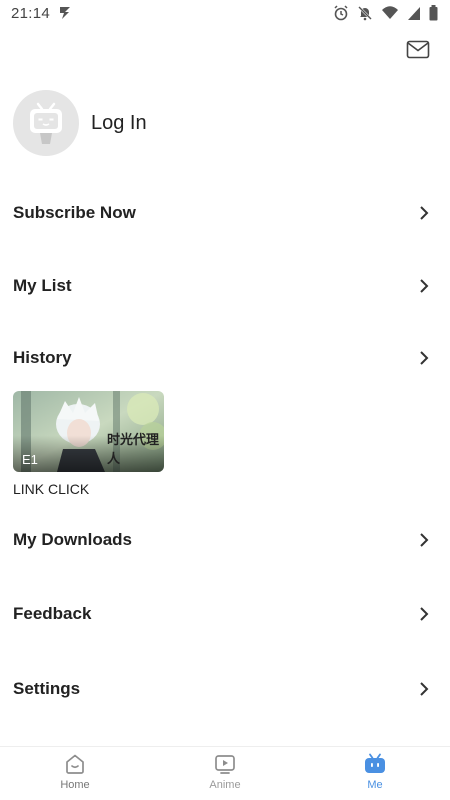 The image size is (450, 800). What do you see at coordinates (75, 785) in the screenshot?
I see `nav-home-label: Home` at bounding box center [75, 785].